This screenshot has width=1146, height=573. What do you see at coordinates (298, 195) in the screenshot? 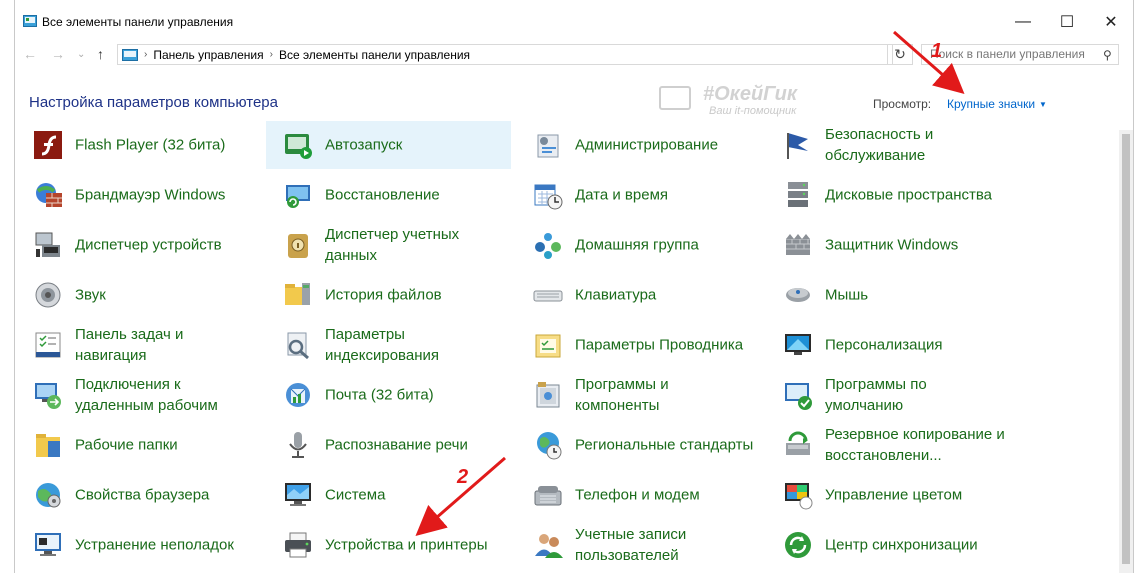
I see `recovery-icon` at bounding box center [298, 195].